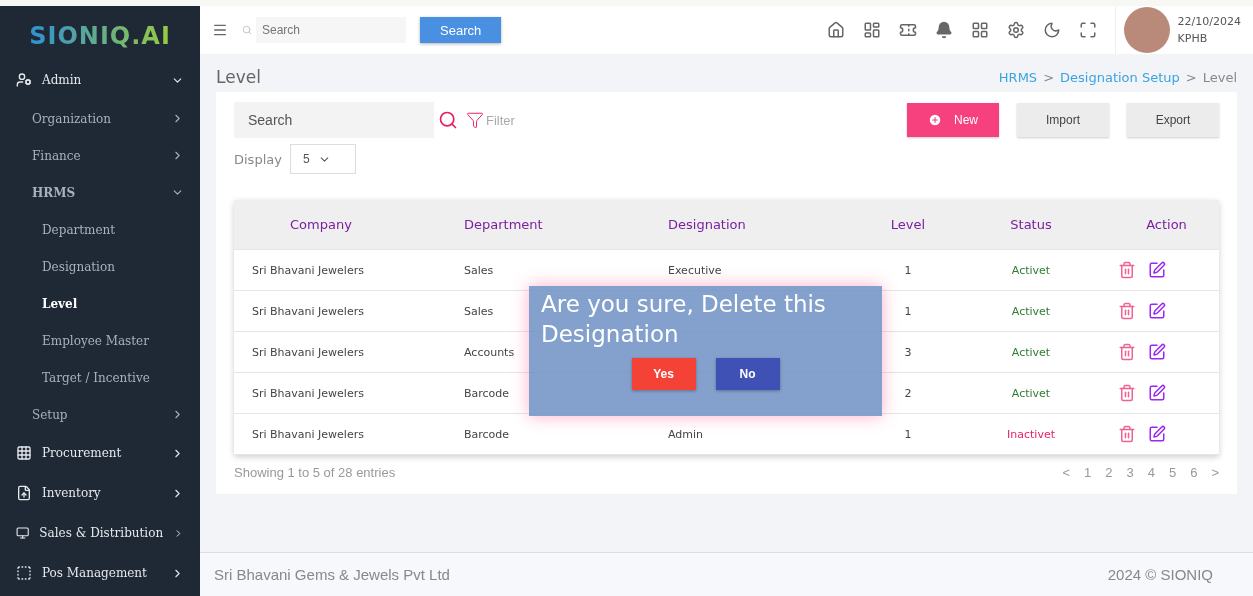  I want to click on toolbar-button: Import, so click(1063, 120).